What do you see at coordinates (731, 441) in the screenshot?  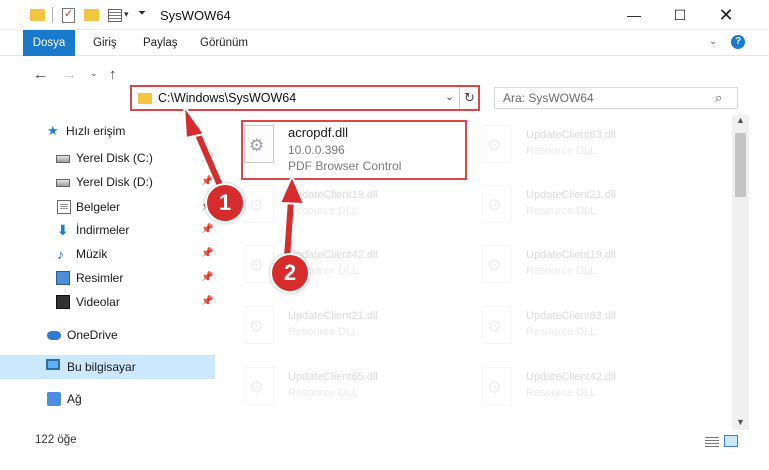 I see `tiles-view-icon` at bounding box center [731, 441].